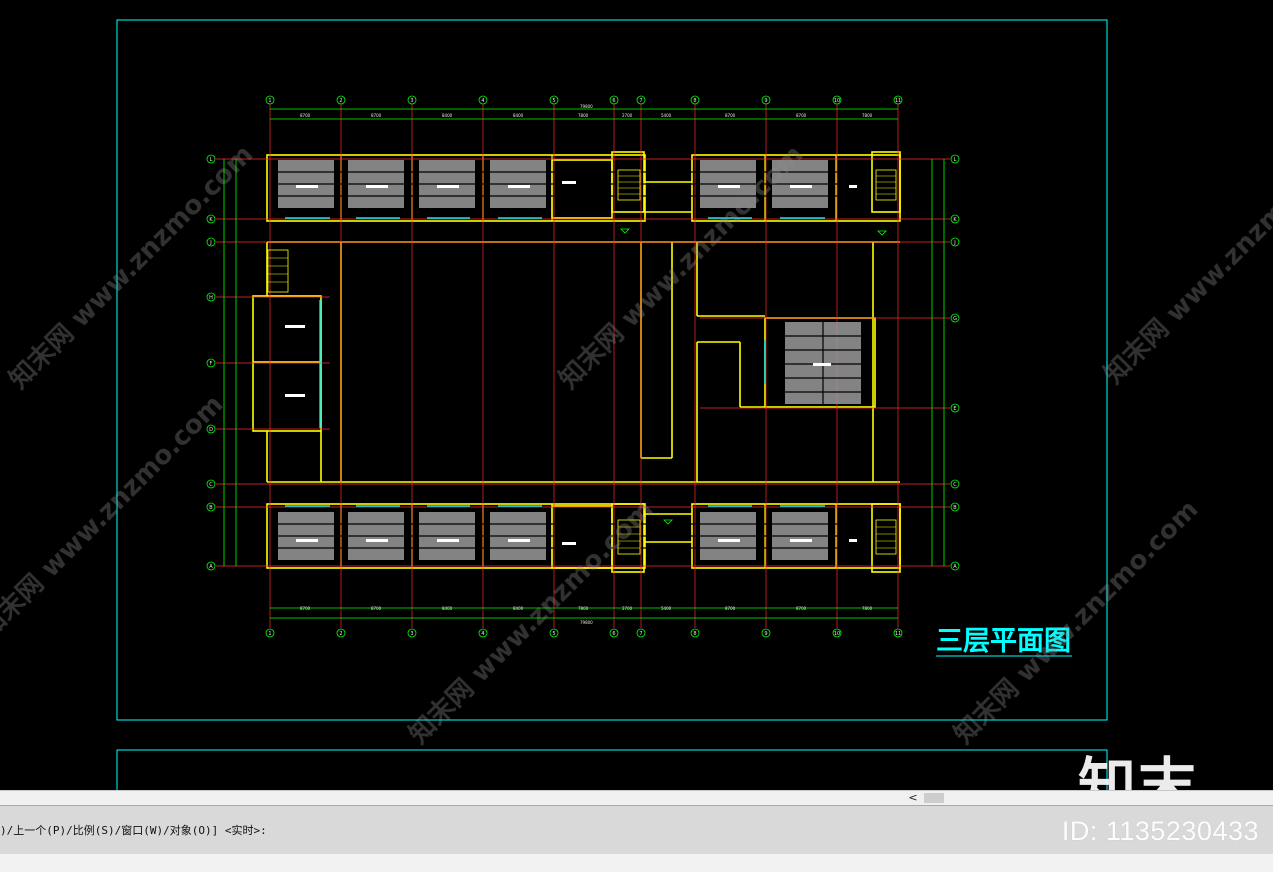 The height and width of the screenshot is (872, 1273). Describe the element at coordinates (640, 101) in the screenshot. I see `grid-label-top-7: 7` at that location.